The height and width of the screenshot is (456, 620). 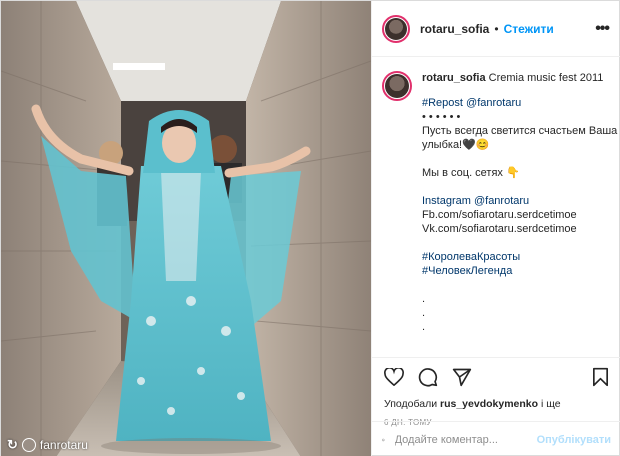 I want to click on likes-user: rus_yevdokymenko, so click(x=489, y=404).